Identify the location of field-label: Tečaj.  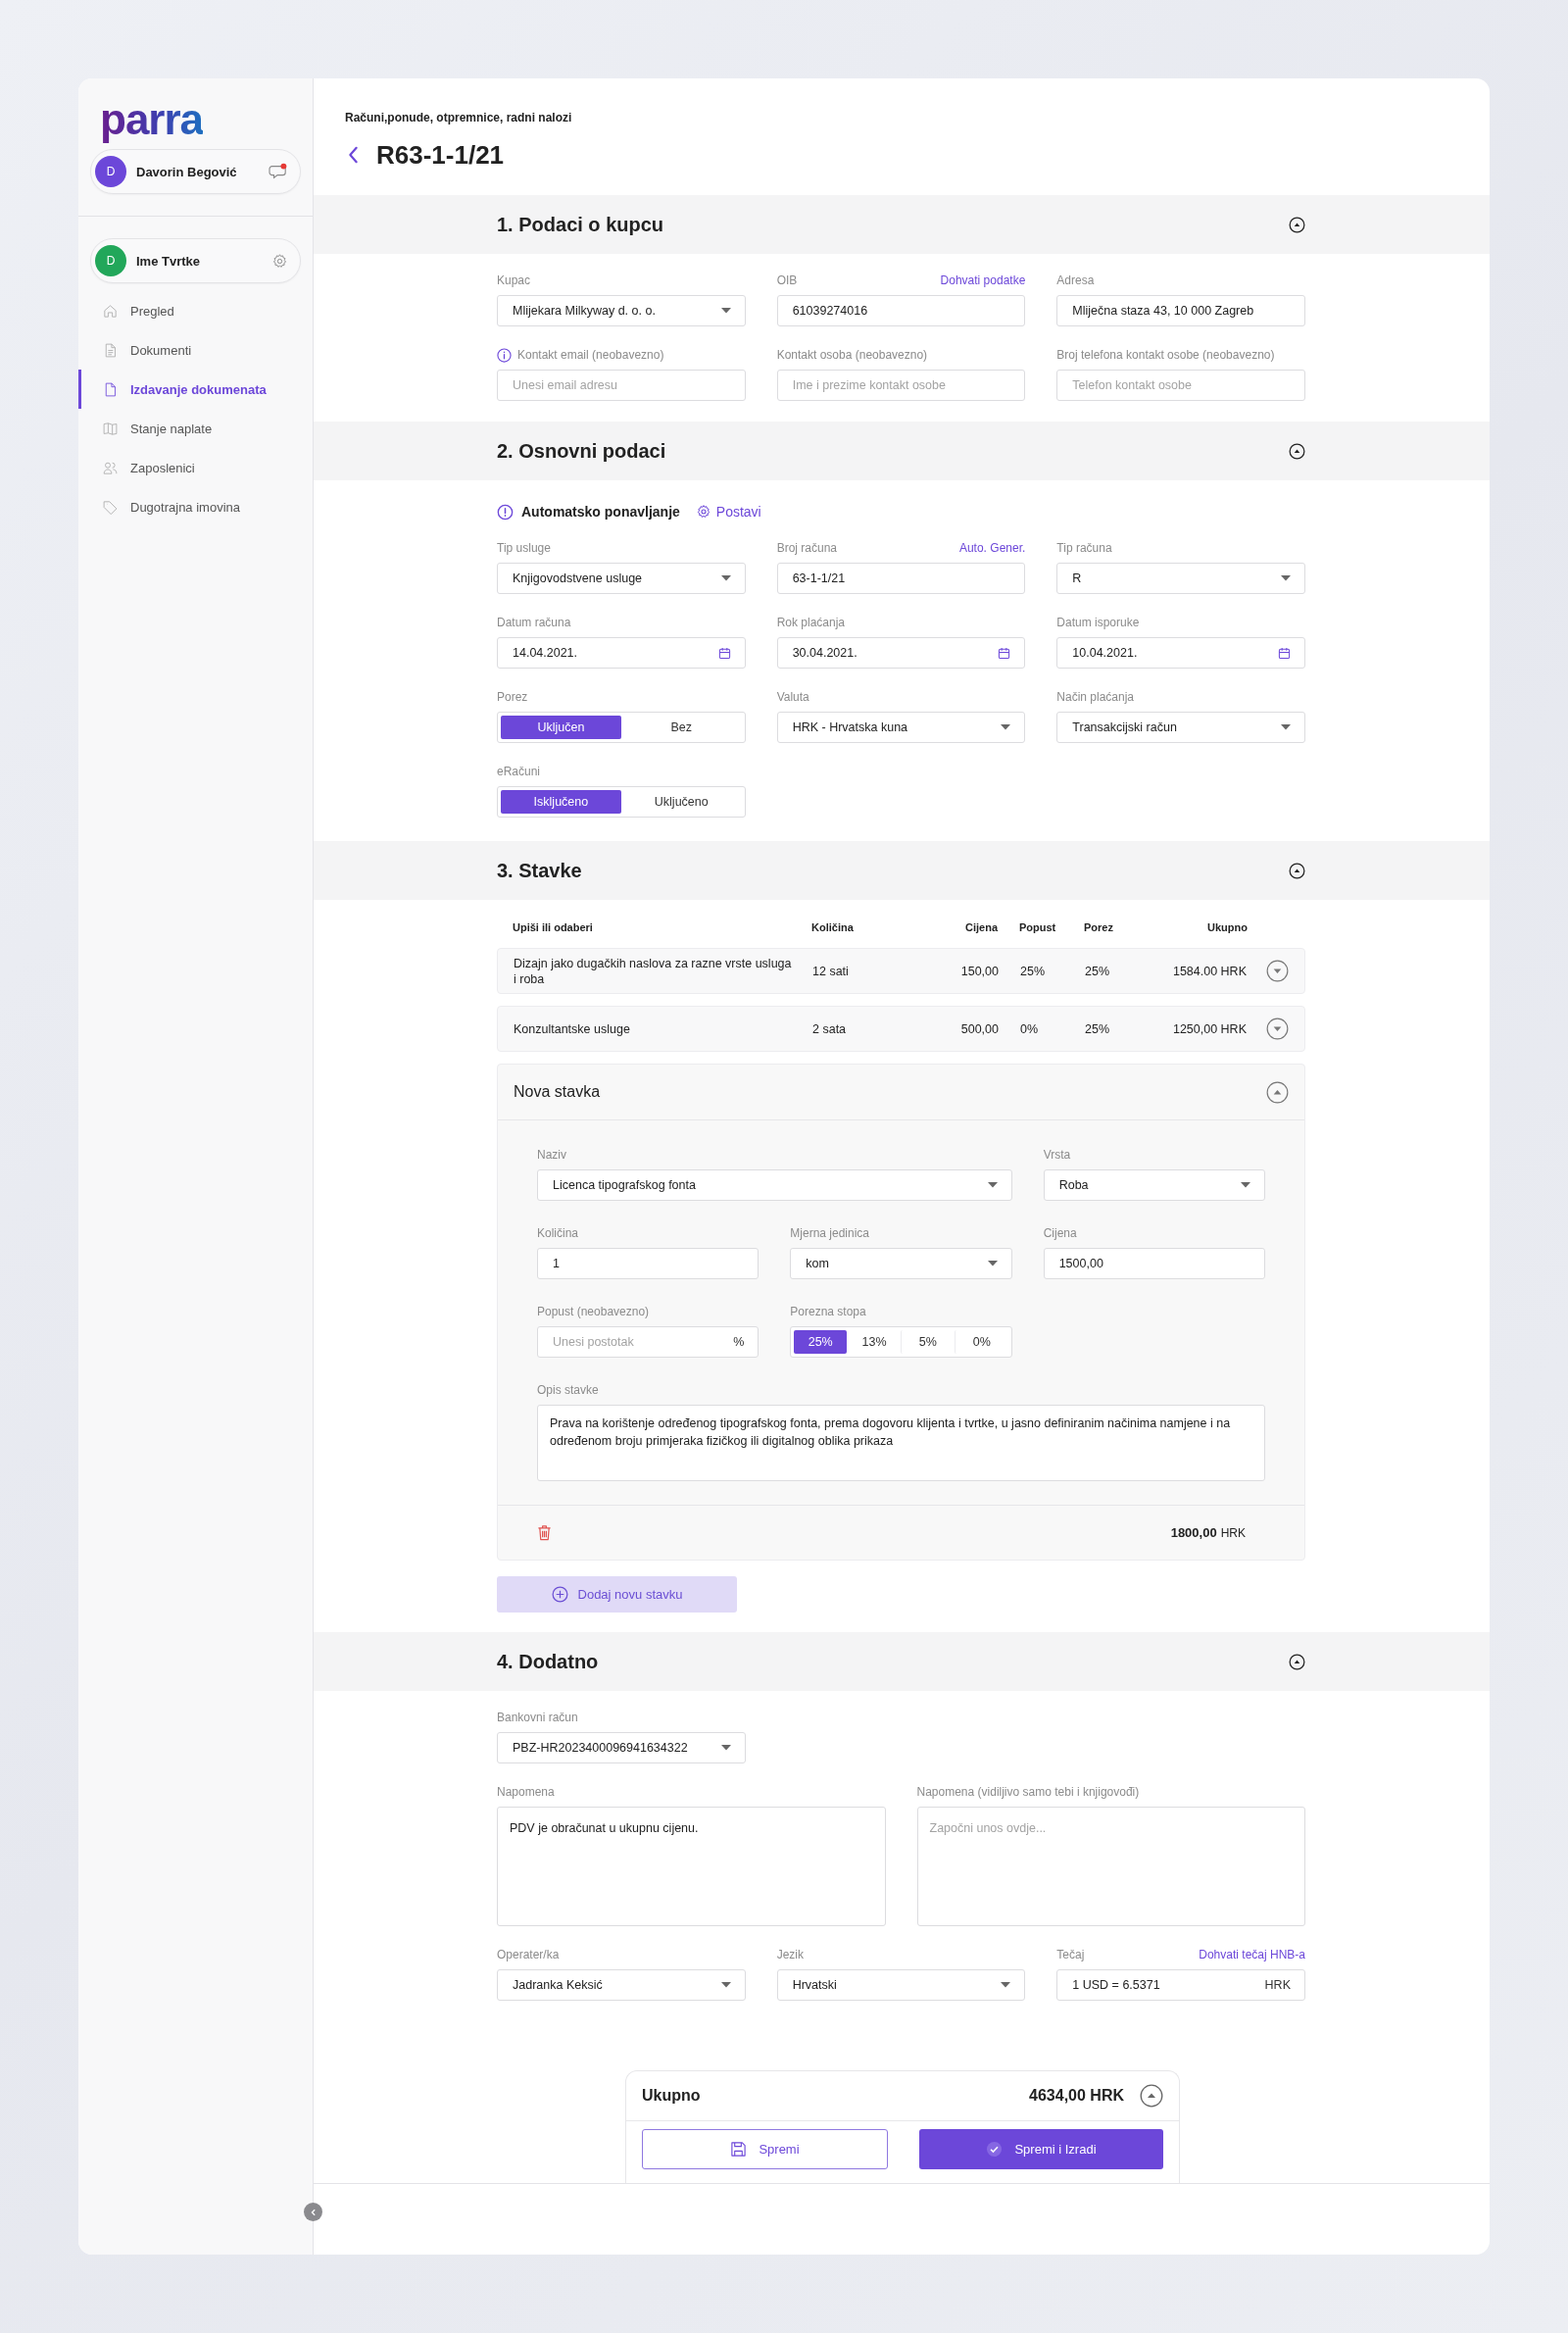
(1070, 1954).